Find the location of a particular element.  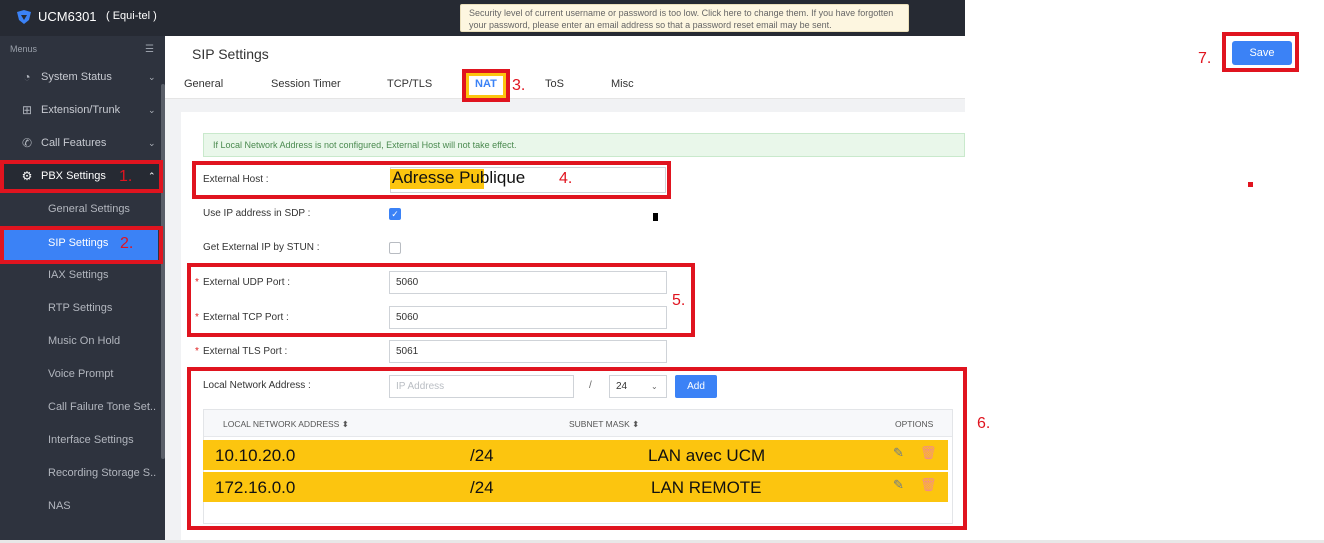

step-6-label: 6. is located at coordinates (984, 423).